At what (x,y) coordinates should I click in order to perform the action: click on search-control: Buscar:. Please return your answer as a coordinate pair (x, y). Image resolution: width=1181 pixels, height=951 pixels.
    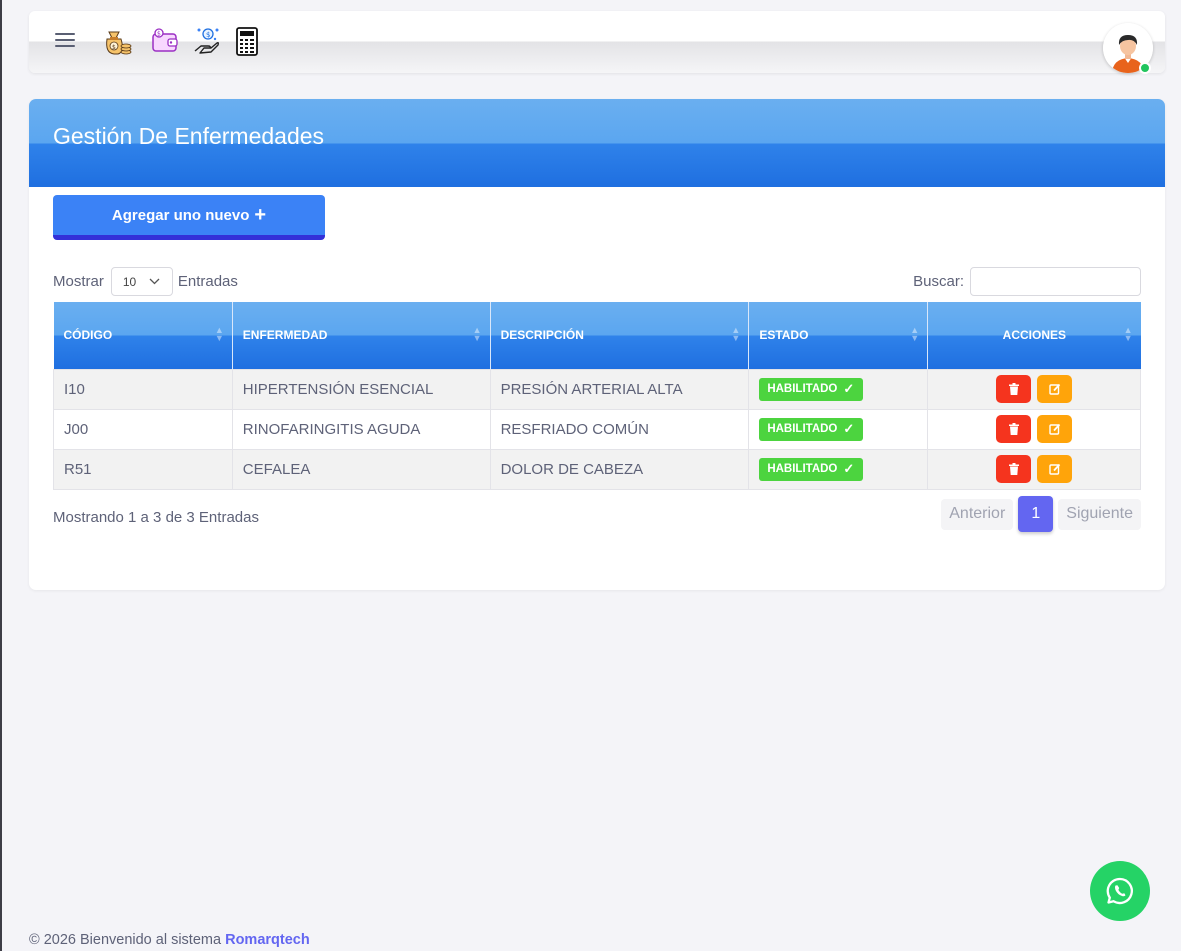
    Looking at the image, I should click on (1027, 281).